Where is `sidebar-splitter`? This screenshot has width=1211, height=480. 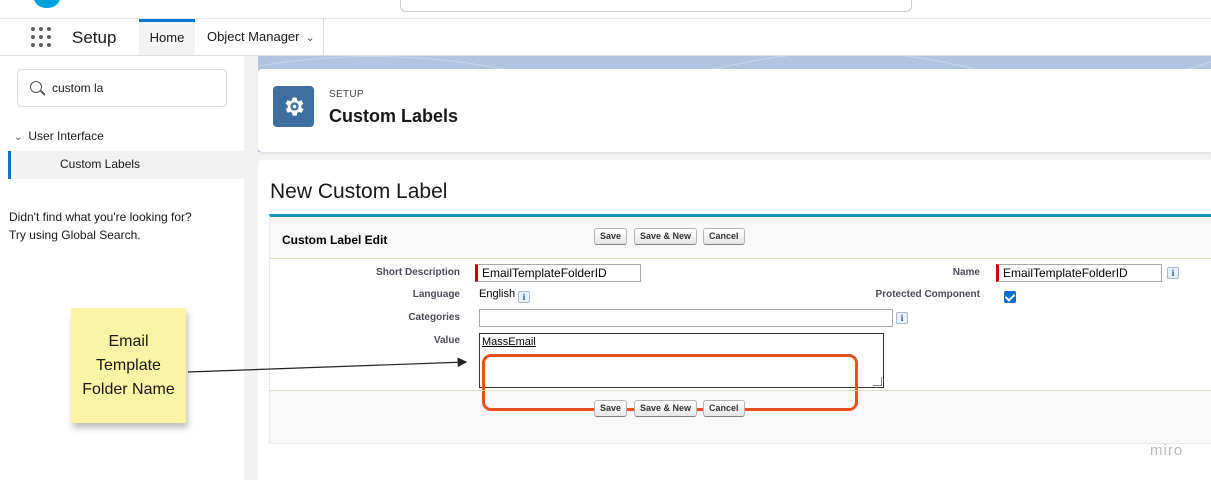
sidebar-splitter is located at coordinates (251, 268).